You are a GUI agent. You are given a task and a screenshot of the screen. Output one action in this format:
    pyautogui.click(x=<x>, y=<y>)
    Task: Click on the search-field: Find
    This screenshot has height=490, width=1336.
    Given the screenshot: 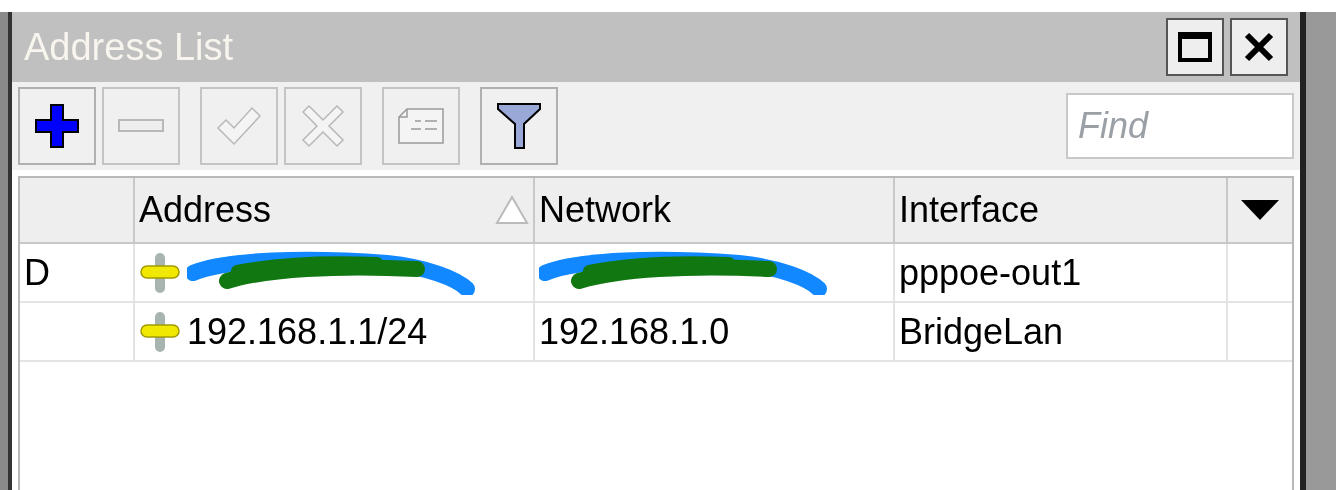 What is the action you would take?
    pyautogui.click(x=1180, y=126)
    